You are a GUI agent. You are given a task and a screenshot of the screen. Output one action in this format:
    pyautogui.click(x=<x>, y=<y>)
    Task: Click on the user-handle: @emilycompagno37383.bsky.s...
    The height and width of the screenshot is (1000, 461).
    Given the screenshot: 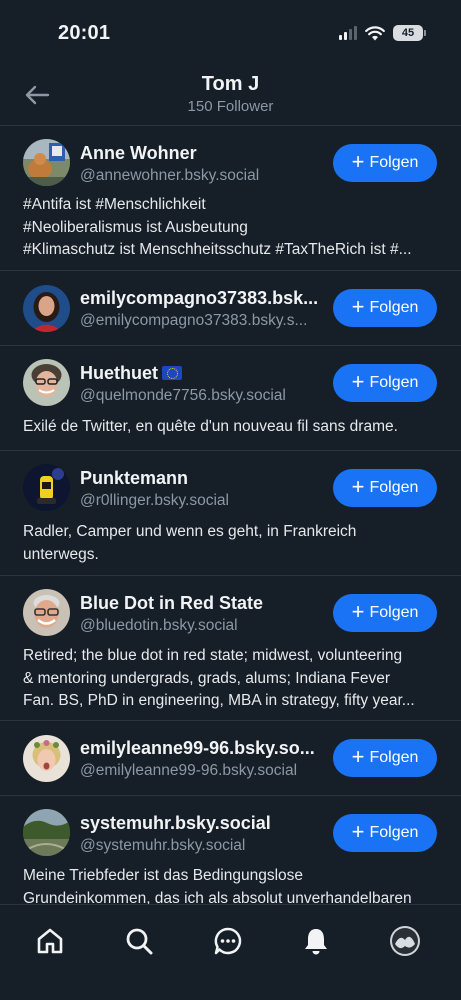 What is the action you would take?
    pyautogui.click(x=194, y=320)
    